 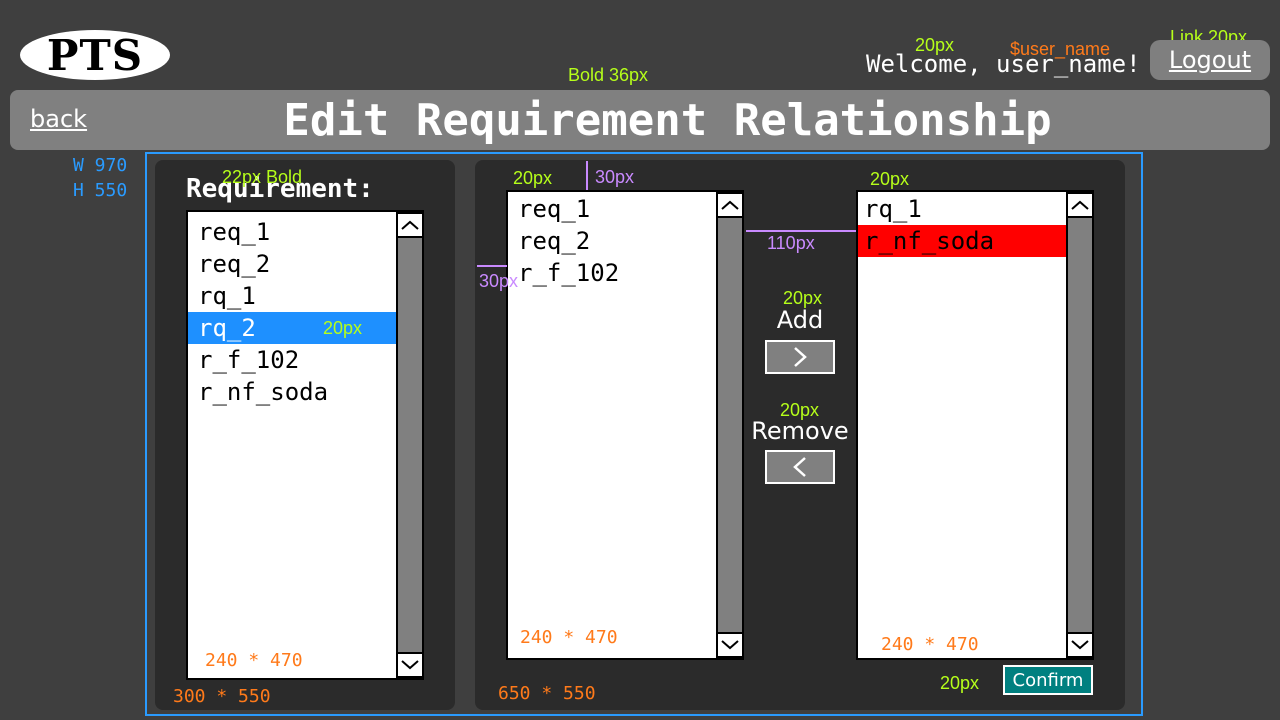 I want to click on target-list: rq_1 r_nf_soda, so click(x=962, y=425).